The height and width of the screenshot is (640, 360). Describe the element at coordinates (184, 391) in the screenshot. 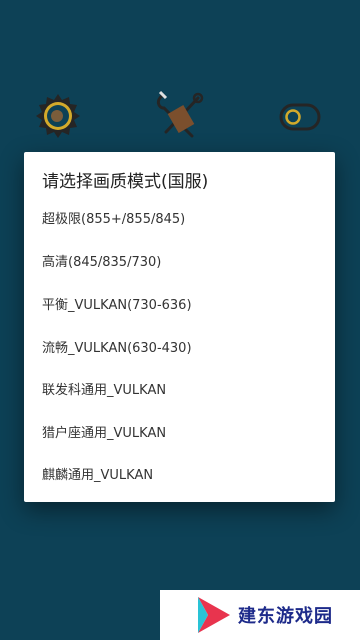

I see `option-mediatek-vulkan: 联发科通用_VULKAN` at that location.